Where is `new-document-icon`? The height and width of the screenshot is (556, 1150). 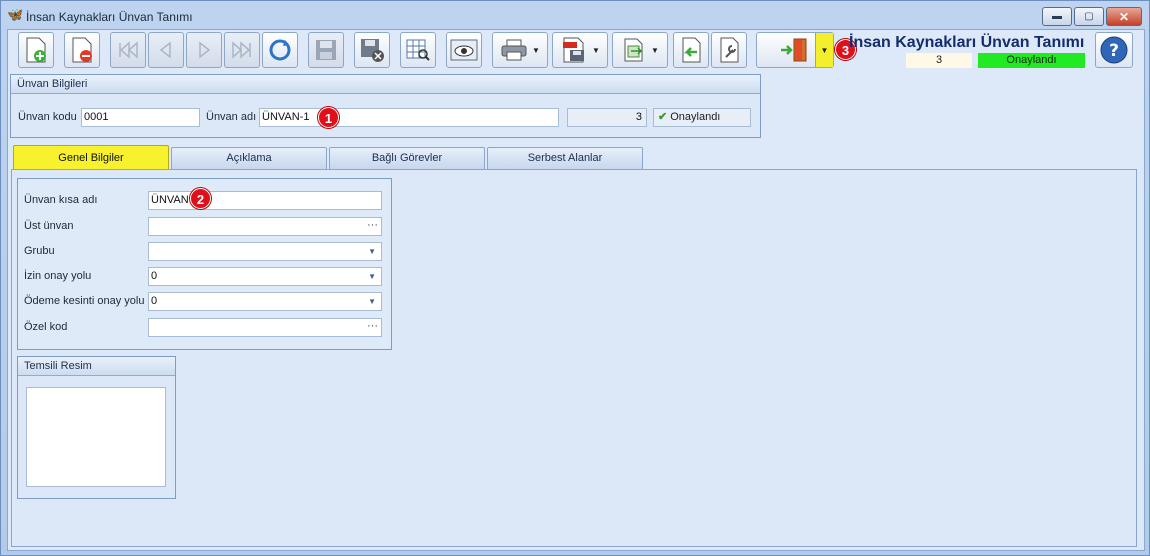
new-document-icon is located at coordinates (36, 50).